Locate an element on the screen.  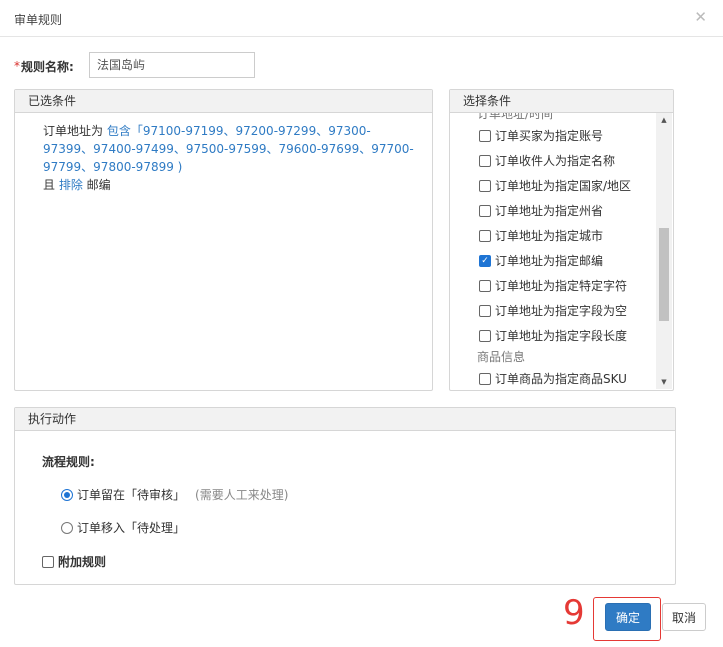
condition-item-label: 订单地址为指定国家/地区 is located at coordinates (563, 186).